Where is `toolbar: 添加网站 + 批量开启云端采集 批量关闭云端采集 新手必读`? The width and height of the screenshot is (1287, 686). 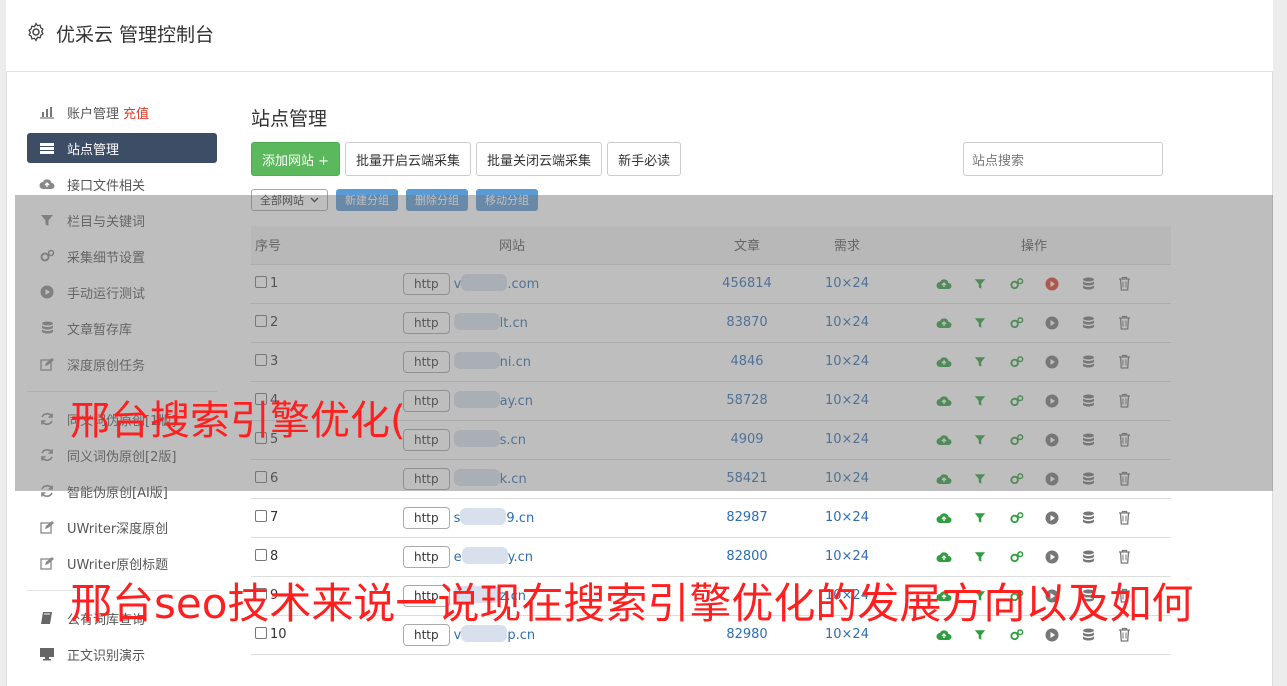
toolbar: 添加网站 + 批量开启云端采集 批量关闭云端采集 新手必读 is located at coordinates (466, 159).